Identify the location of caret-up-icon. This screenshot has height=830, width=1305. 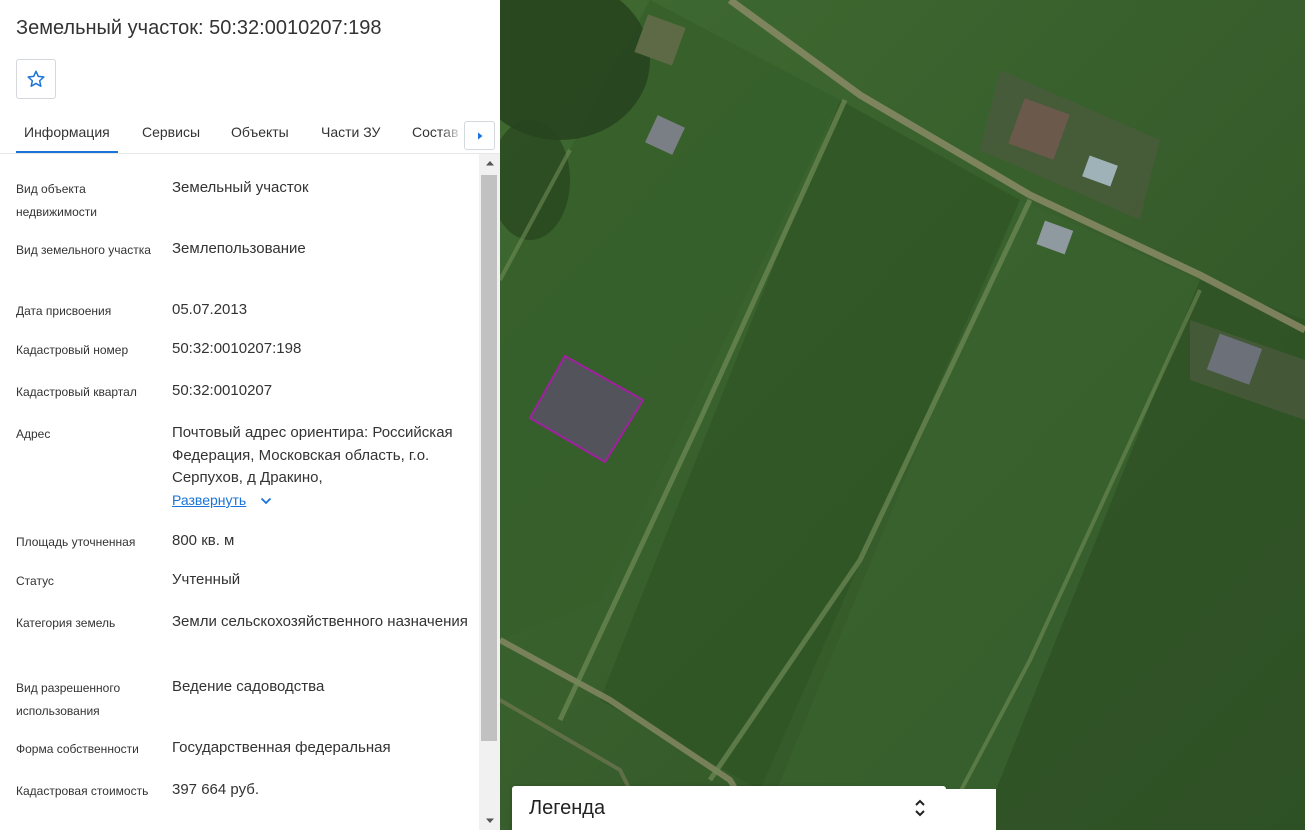
(489, 163).